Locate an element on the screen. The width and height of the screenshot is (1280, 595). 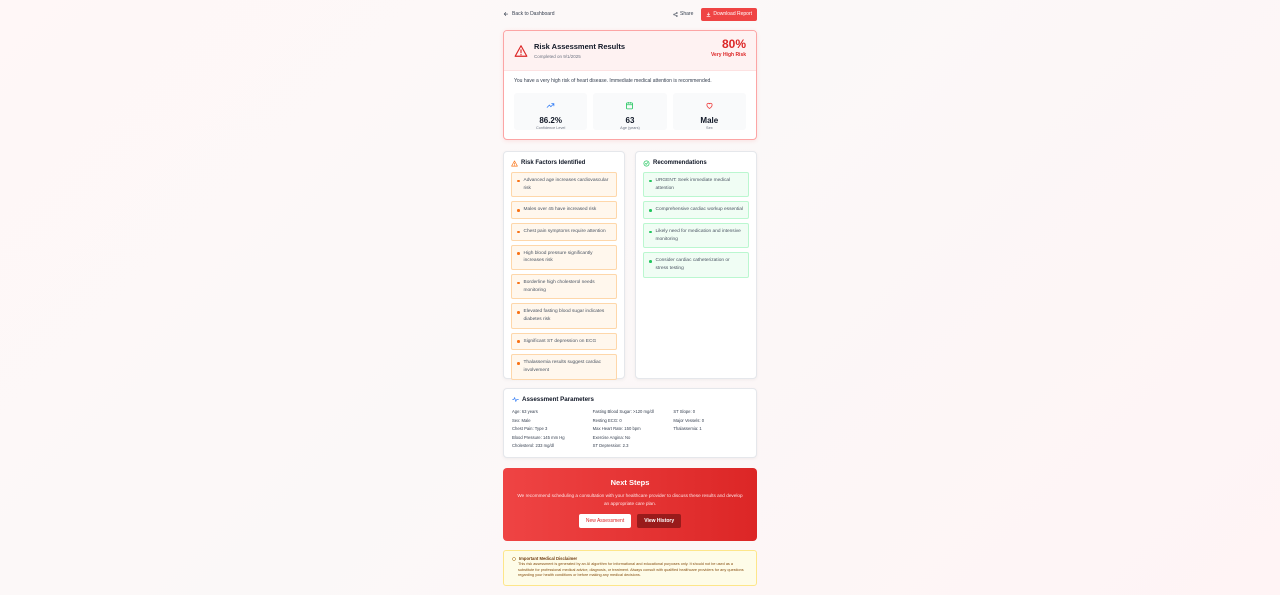
parameter-value: Sex: Male is located at coordinates (521, 420).